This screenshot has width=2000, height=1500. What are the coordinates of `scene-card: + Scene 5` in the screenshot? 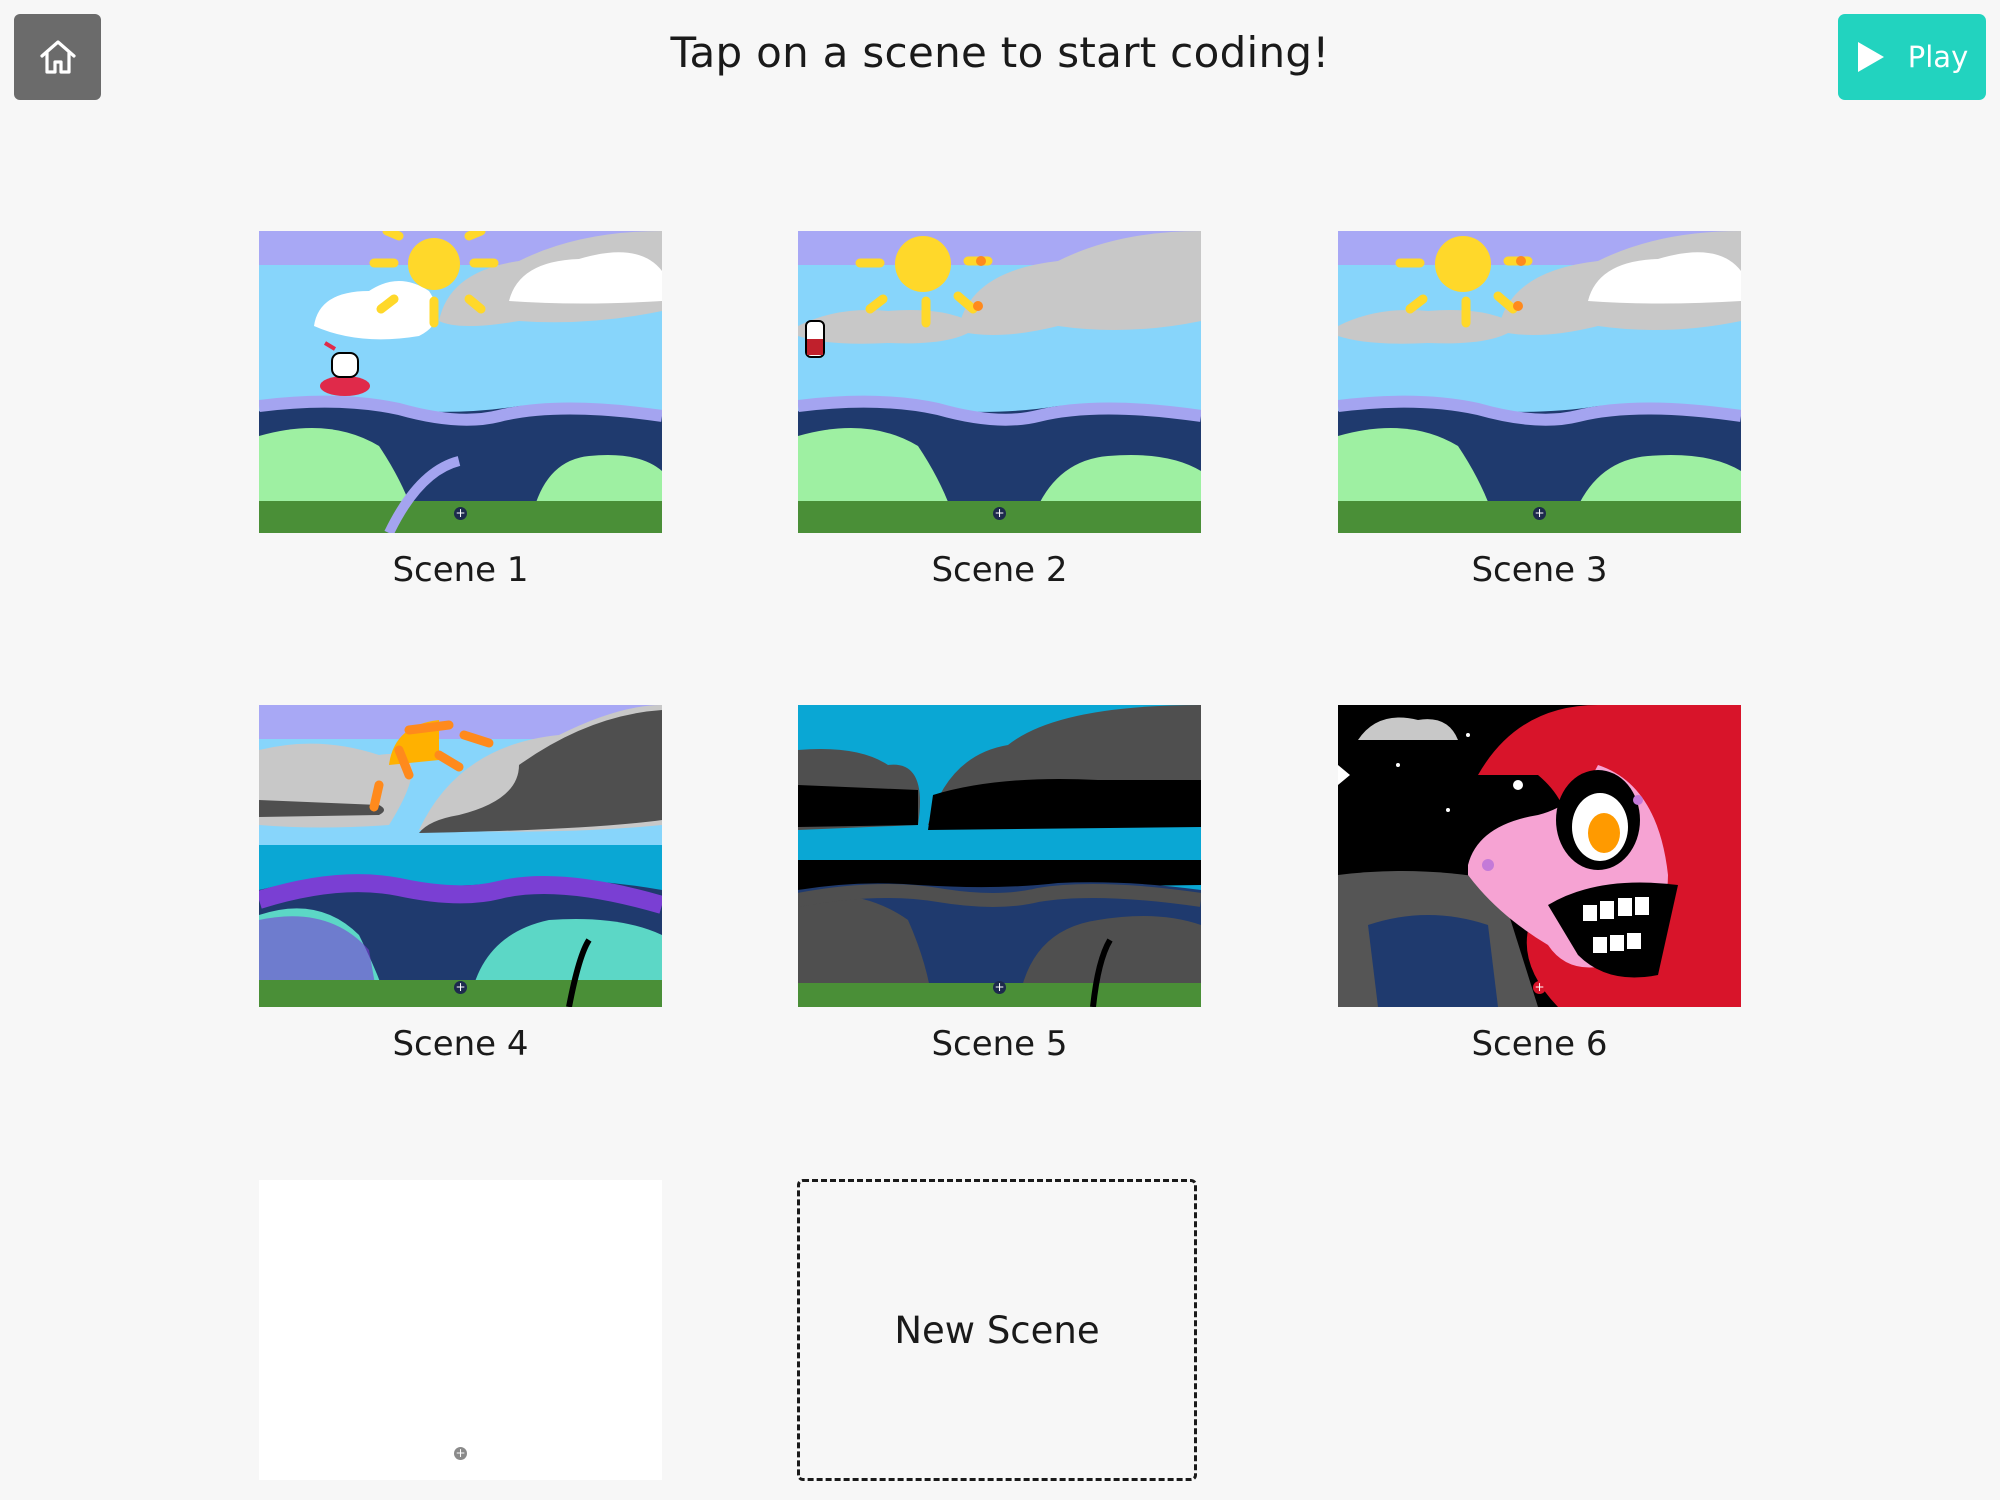 It's located at (999, 884).